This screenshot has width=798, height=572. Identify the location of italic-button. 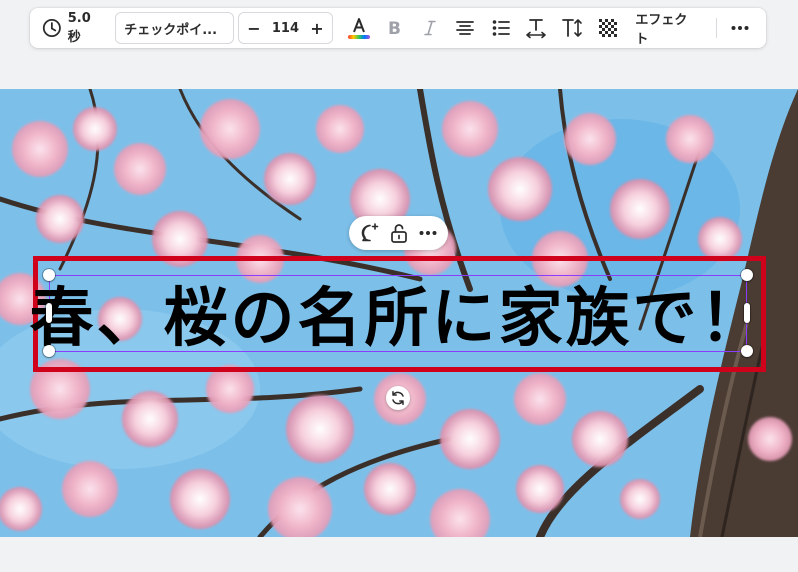
(430, 28).